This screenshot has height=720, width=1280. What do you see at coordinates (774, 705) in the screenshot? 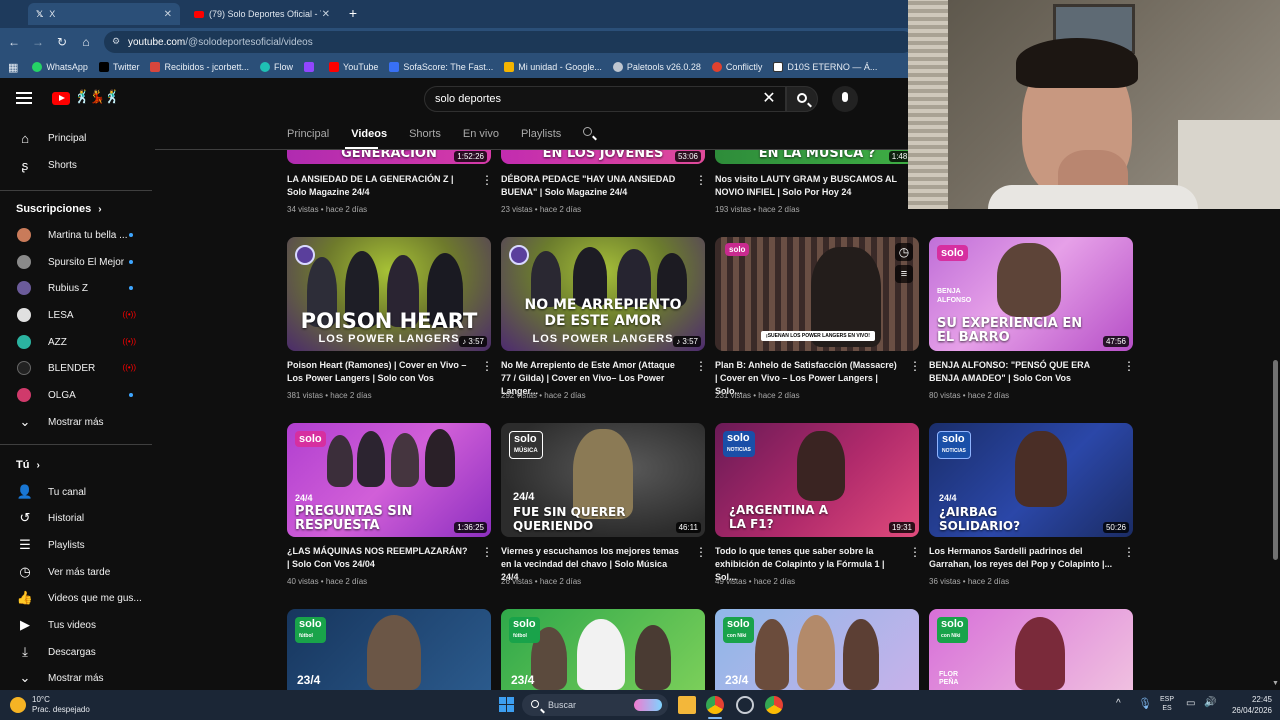
I see `chrome-profile-icon` at bounding box center [774, 705].